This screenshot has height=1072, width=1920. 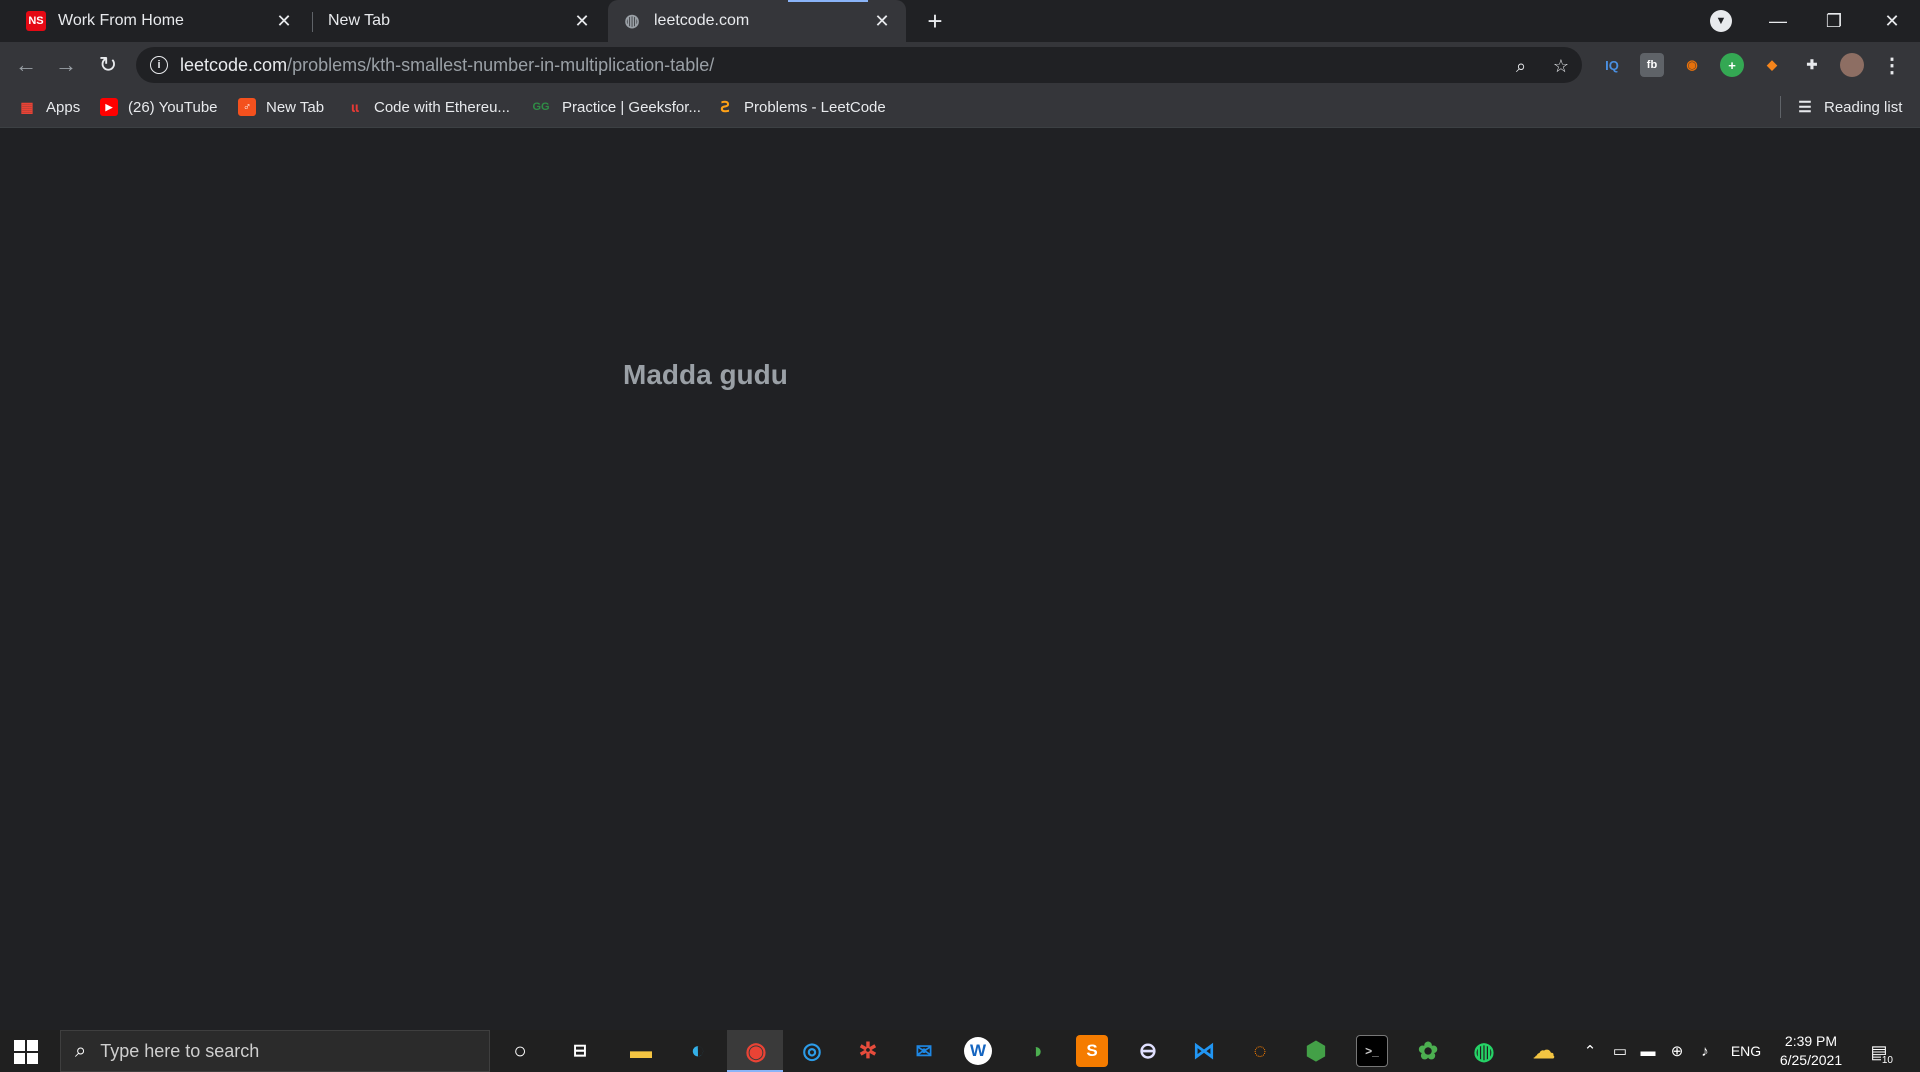 What do you see at coordinates (1887, 1060) in the screenshot?
I see `notification-count: 10` at bounding box center [1887, 1060].